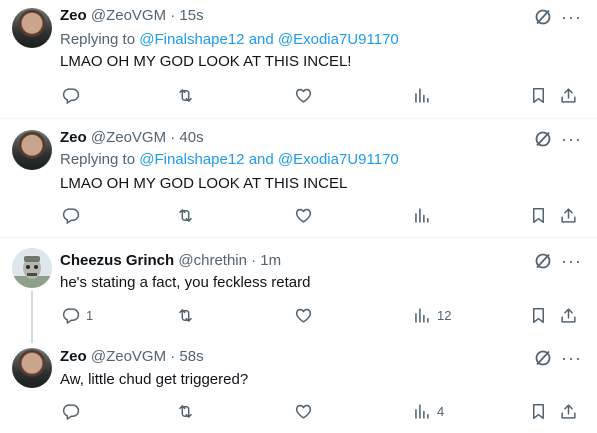 The width and height of the screenshot is (597, 433). I want to click on tweet-text: LMAO OH MY GOD LOOK AT THIS INCEL!, so click(206, 61).